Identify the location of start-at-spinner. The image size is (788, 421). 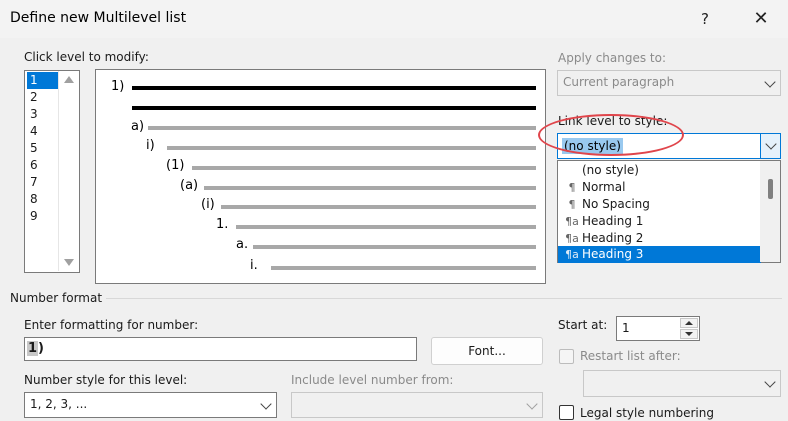
(689, 328).